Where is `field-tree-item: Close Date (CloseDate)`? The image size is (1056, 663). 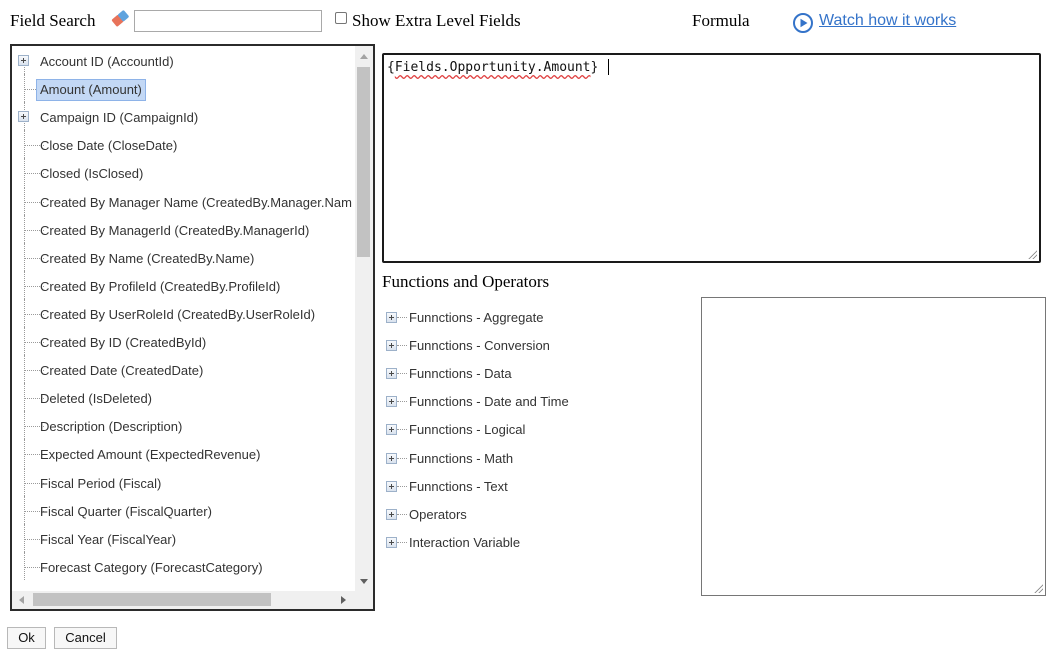 field-tree-item: Close Date (CloseDate) is located at coordinates (184, 144).